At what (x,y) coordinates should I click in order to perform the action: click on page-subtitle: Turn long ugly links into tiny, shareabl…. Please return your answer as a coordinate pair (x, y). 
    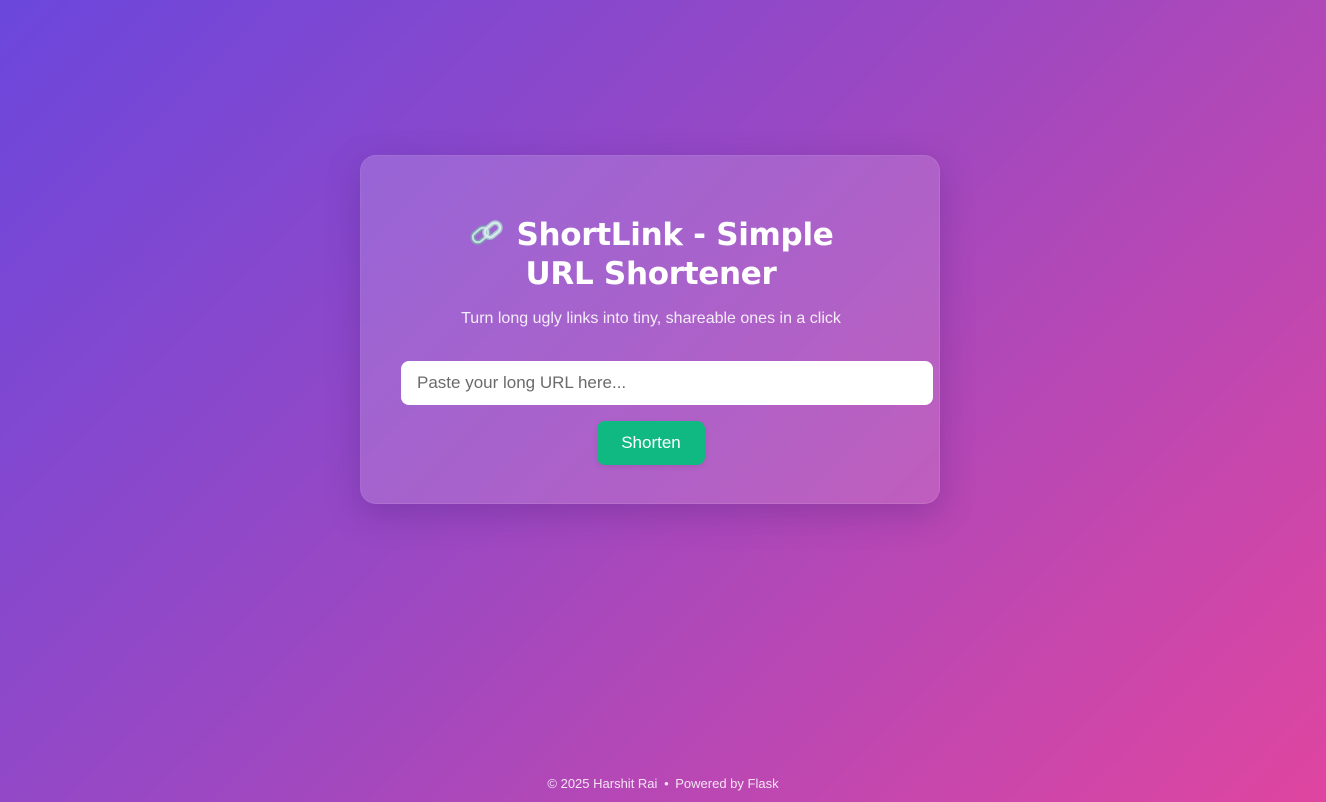
    Looking at the image, I should click on (651, 318).